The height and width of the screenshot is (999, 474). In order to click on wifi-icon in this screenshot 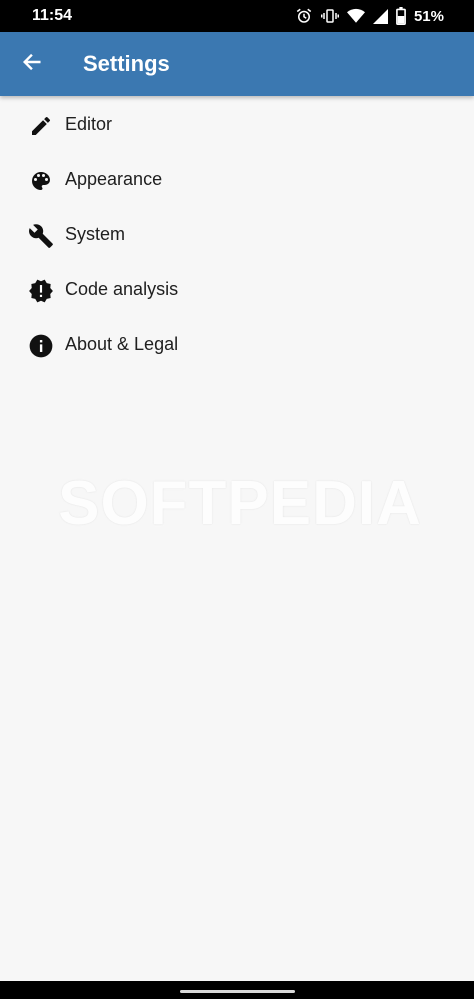, I will do `click(355, 16)`.